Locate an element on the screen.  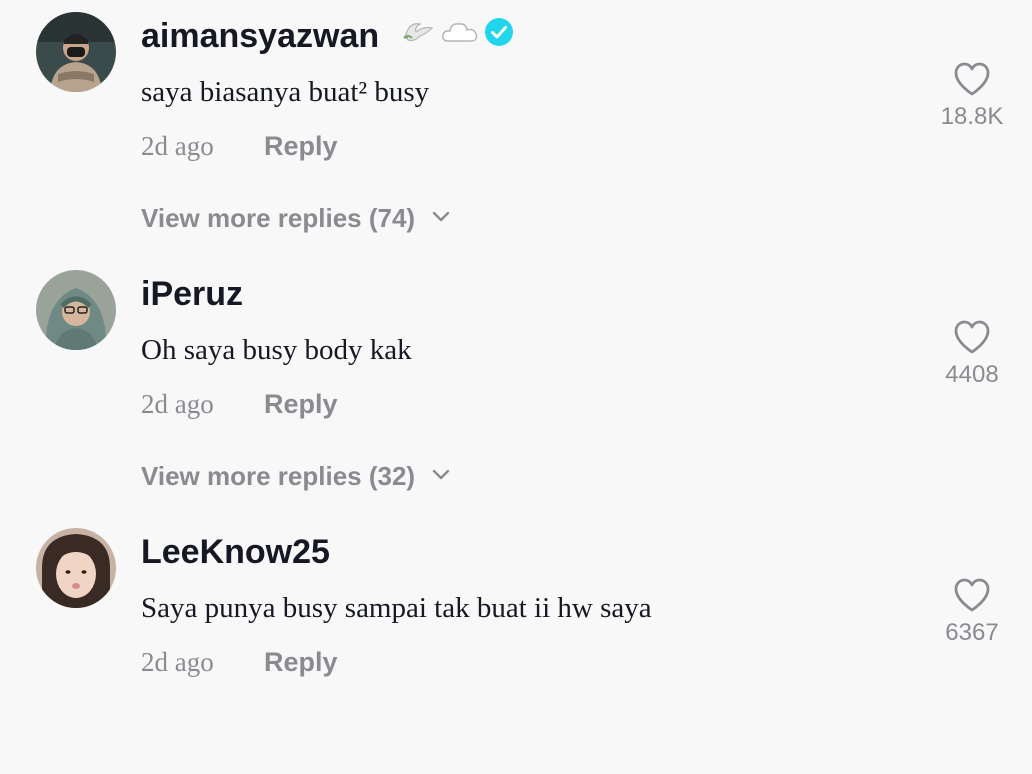
like-count: 6367 is located at coordinates (972, 632).